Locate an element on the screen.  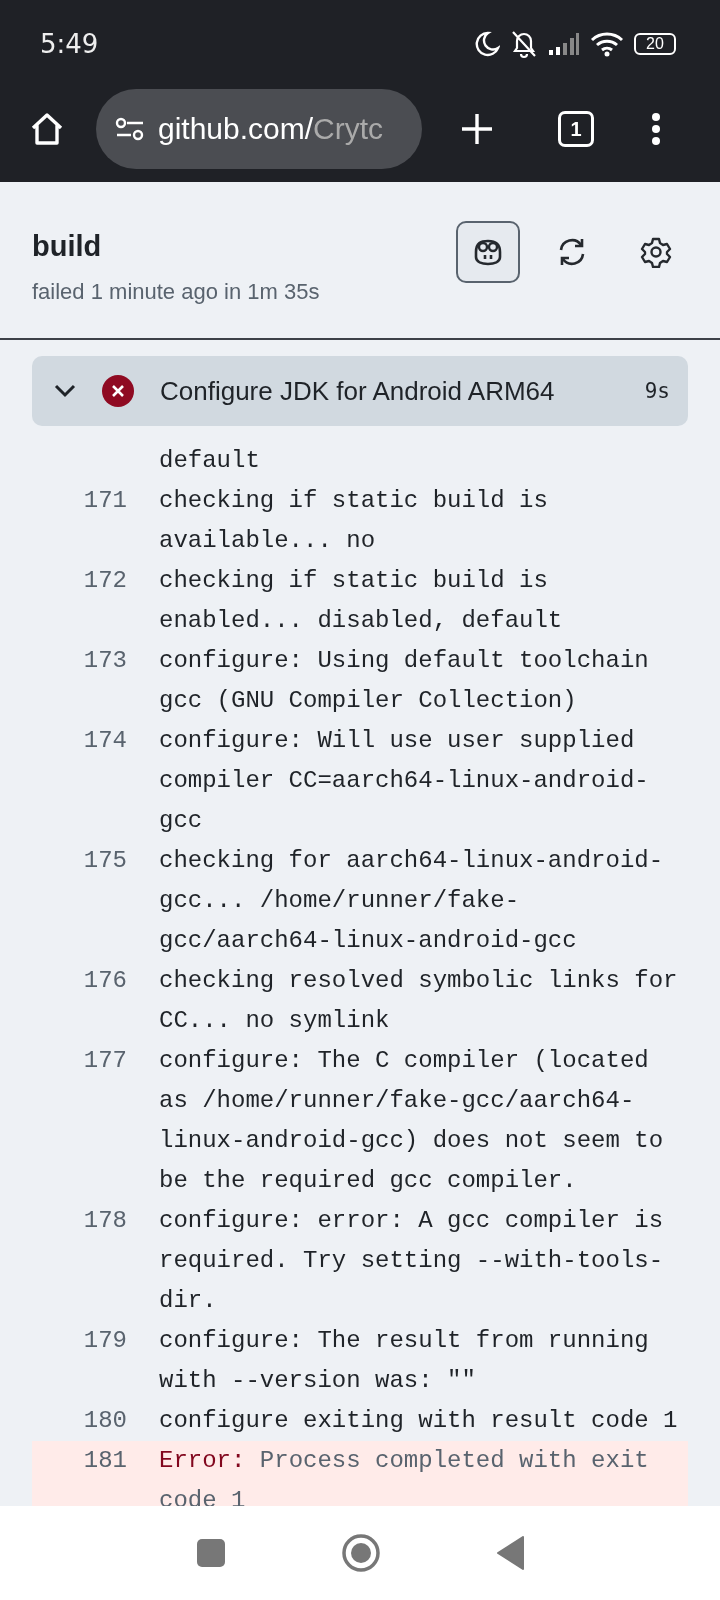
menu-icon is located at coordinates (656, 129).